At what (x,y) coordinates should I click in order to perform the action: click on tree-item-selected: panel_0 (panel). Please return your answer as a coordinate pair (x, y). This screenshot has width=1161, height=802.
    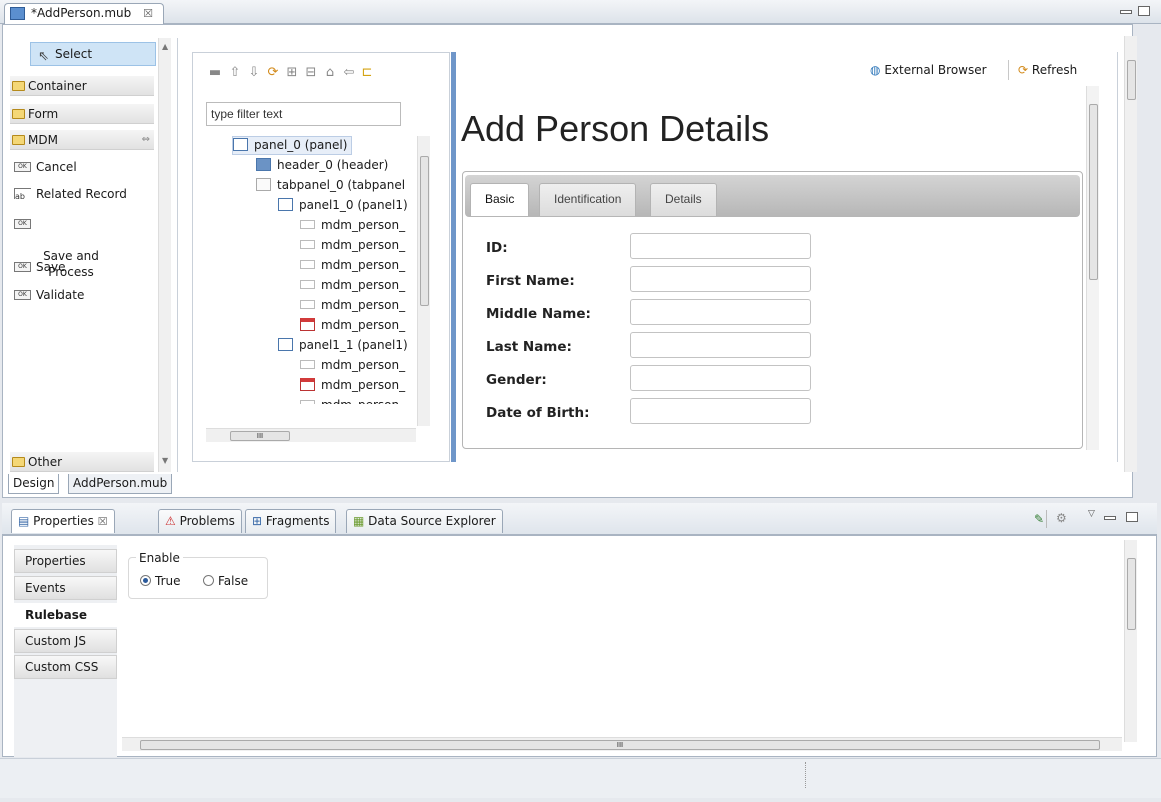
    Looking at the image, I should click on (292, 145).